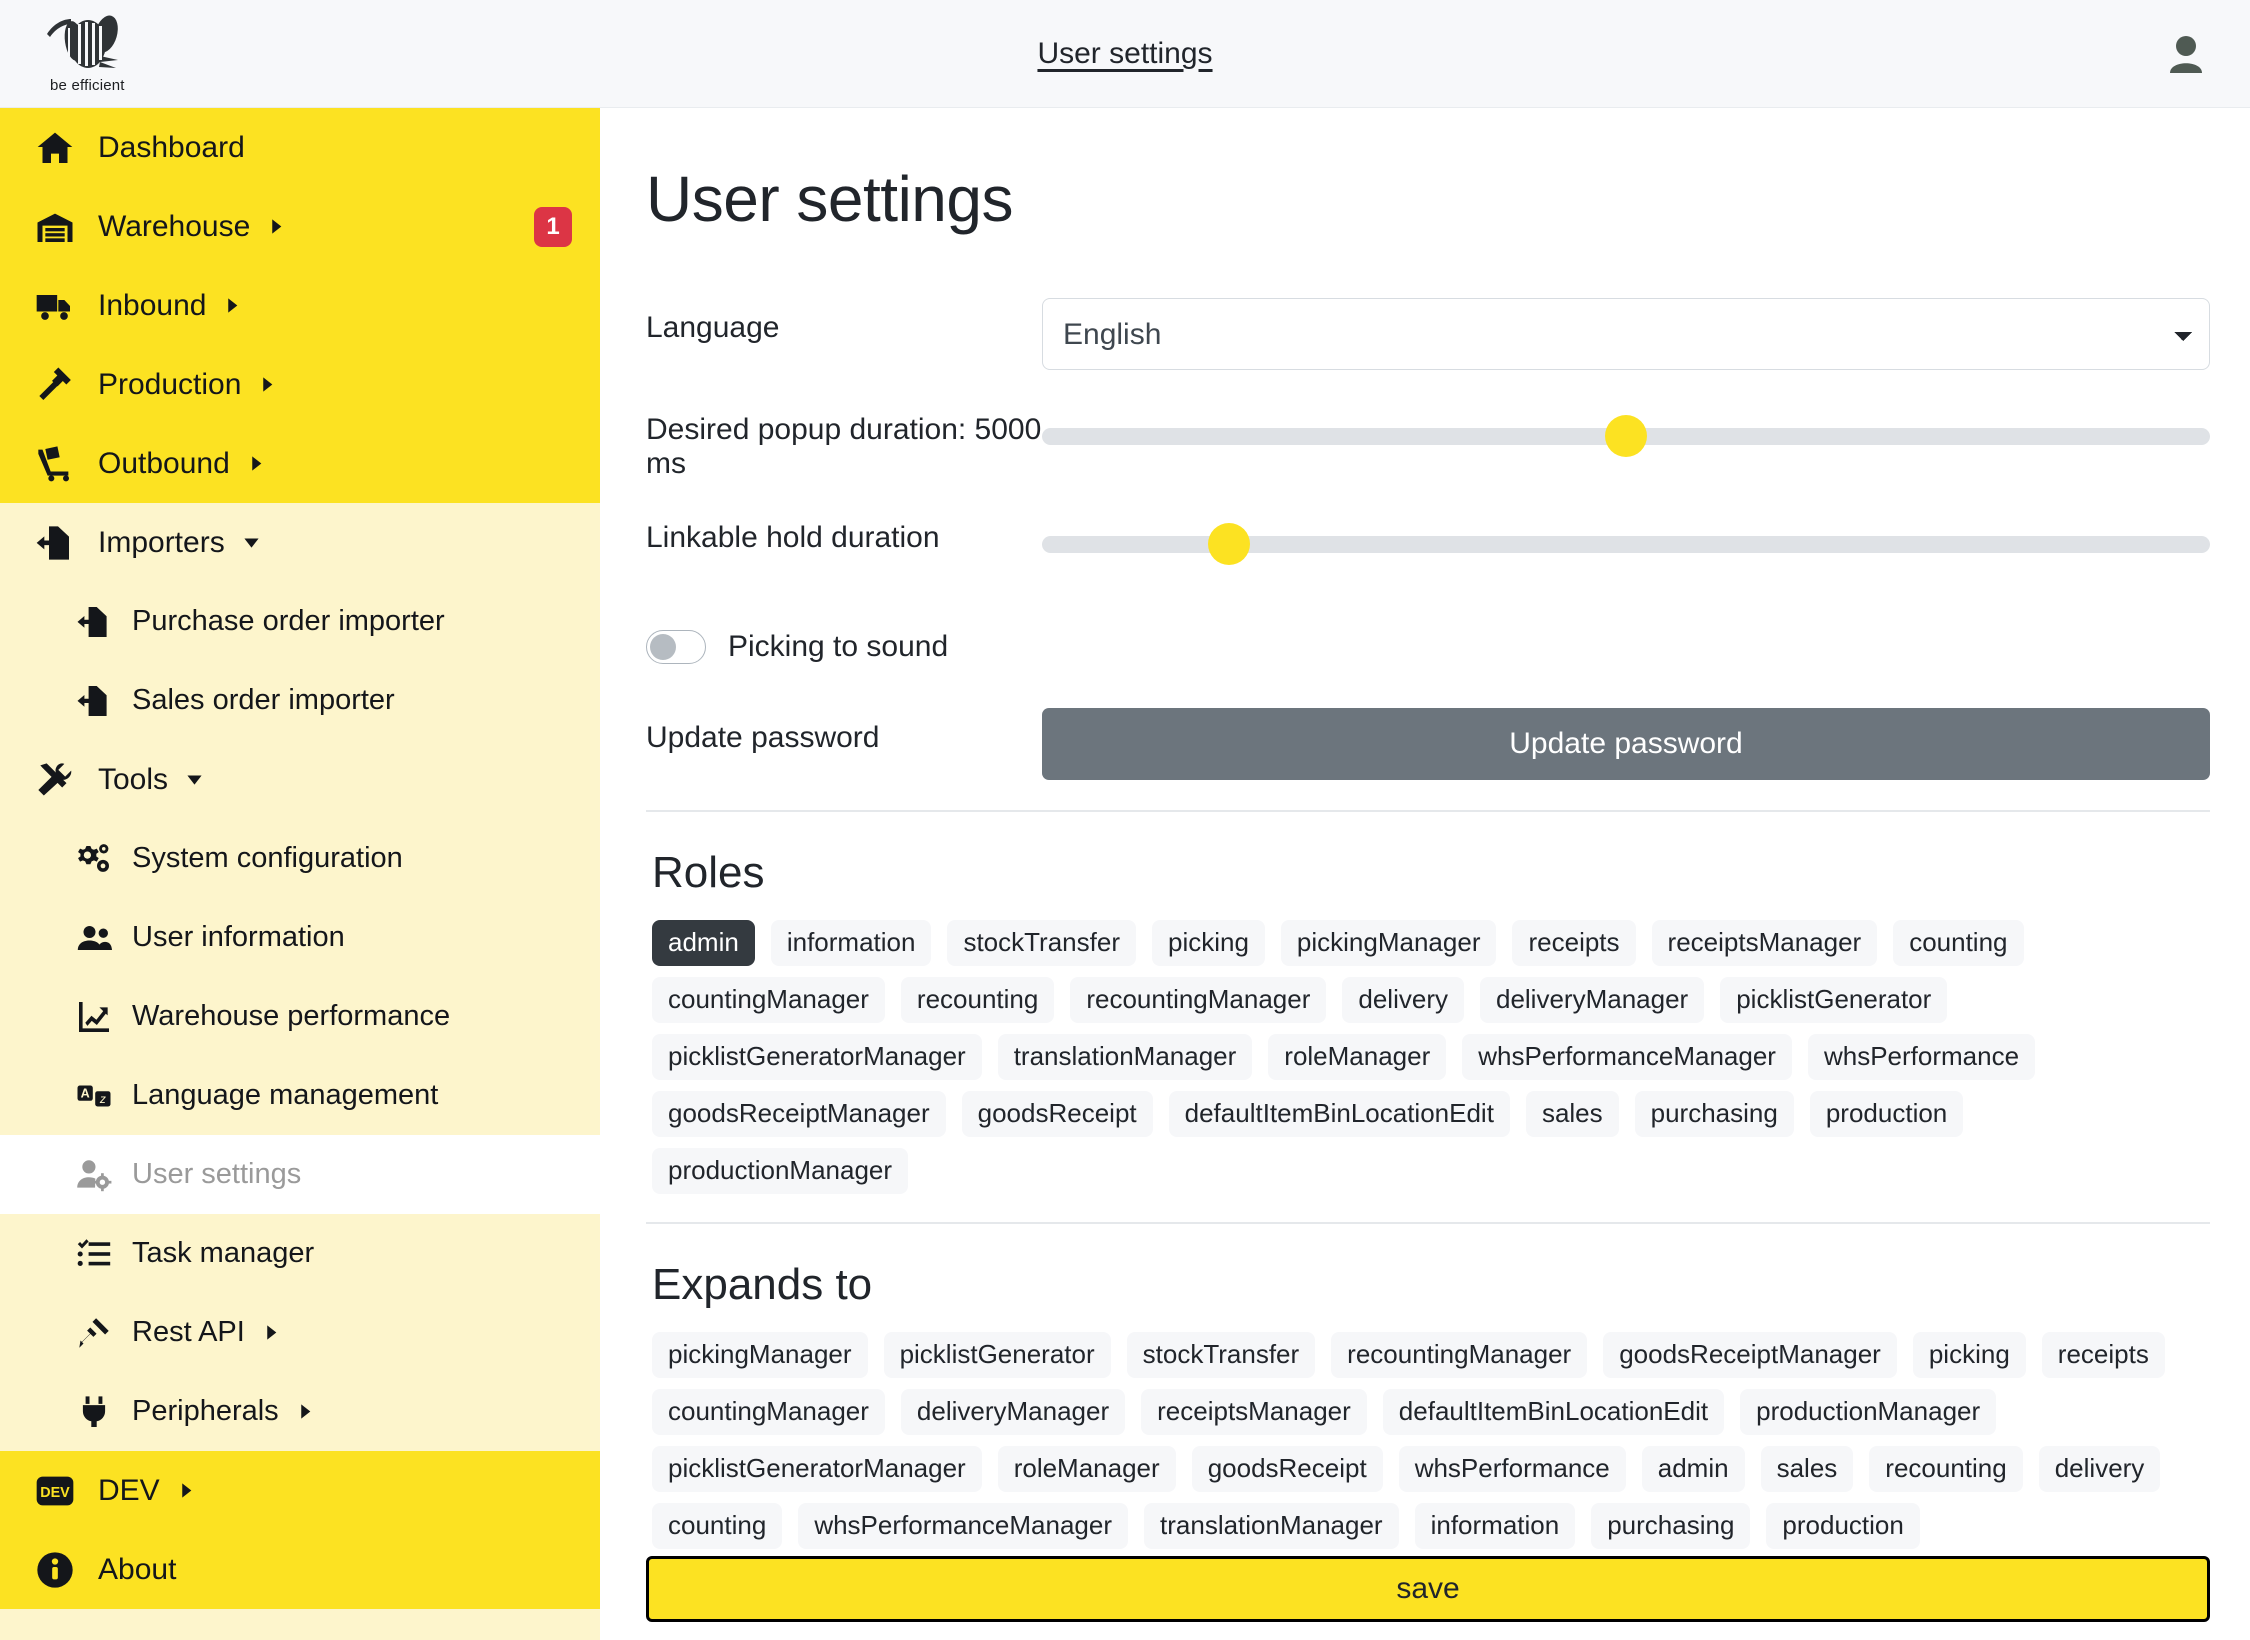 This screenshot has width=2250, height=1640. Describe the element at coordinates (1626, 334) in the screenshot. I see `language-select: English` at that location.